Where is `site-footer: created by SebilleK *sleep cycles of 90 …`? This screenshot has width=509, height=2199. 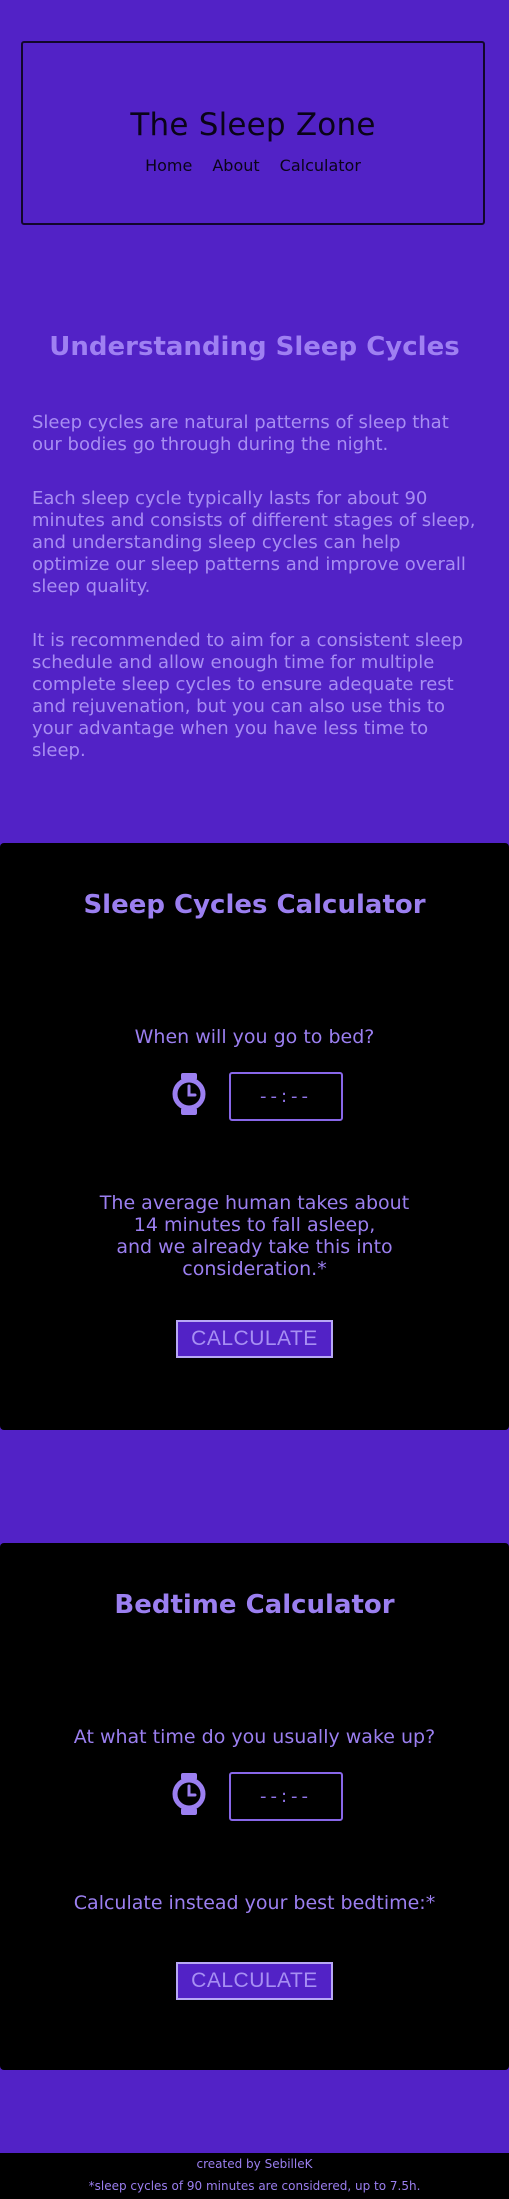 site-footer: created by SebilleK *sleep cycles of 90 … is located at coordinates (254, 2176).